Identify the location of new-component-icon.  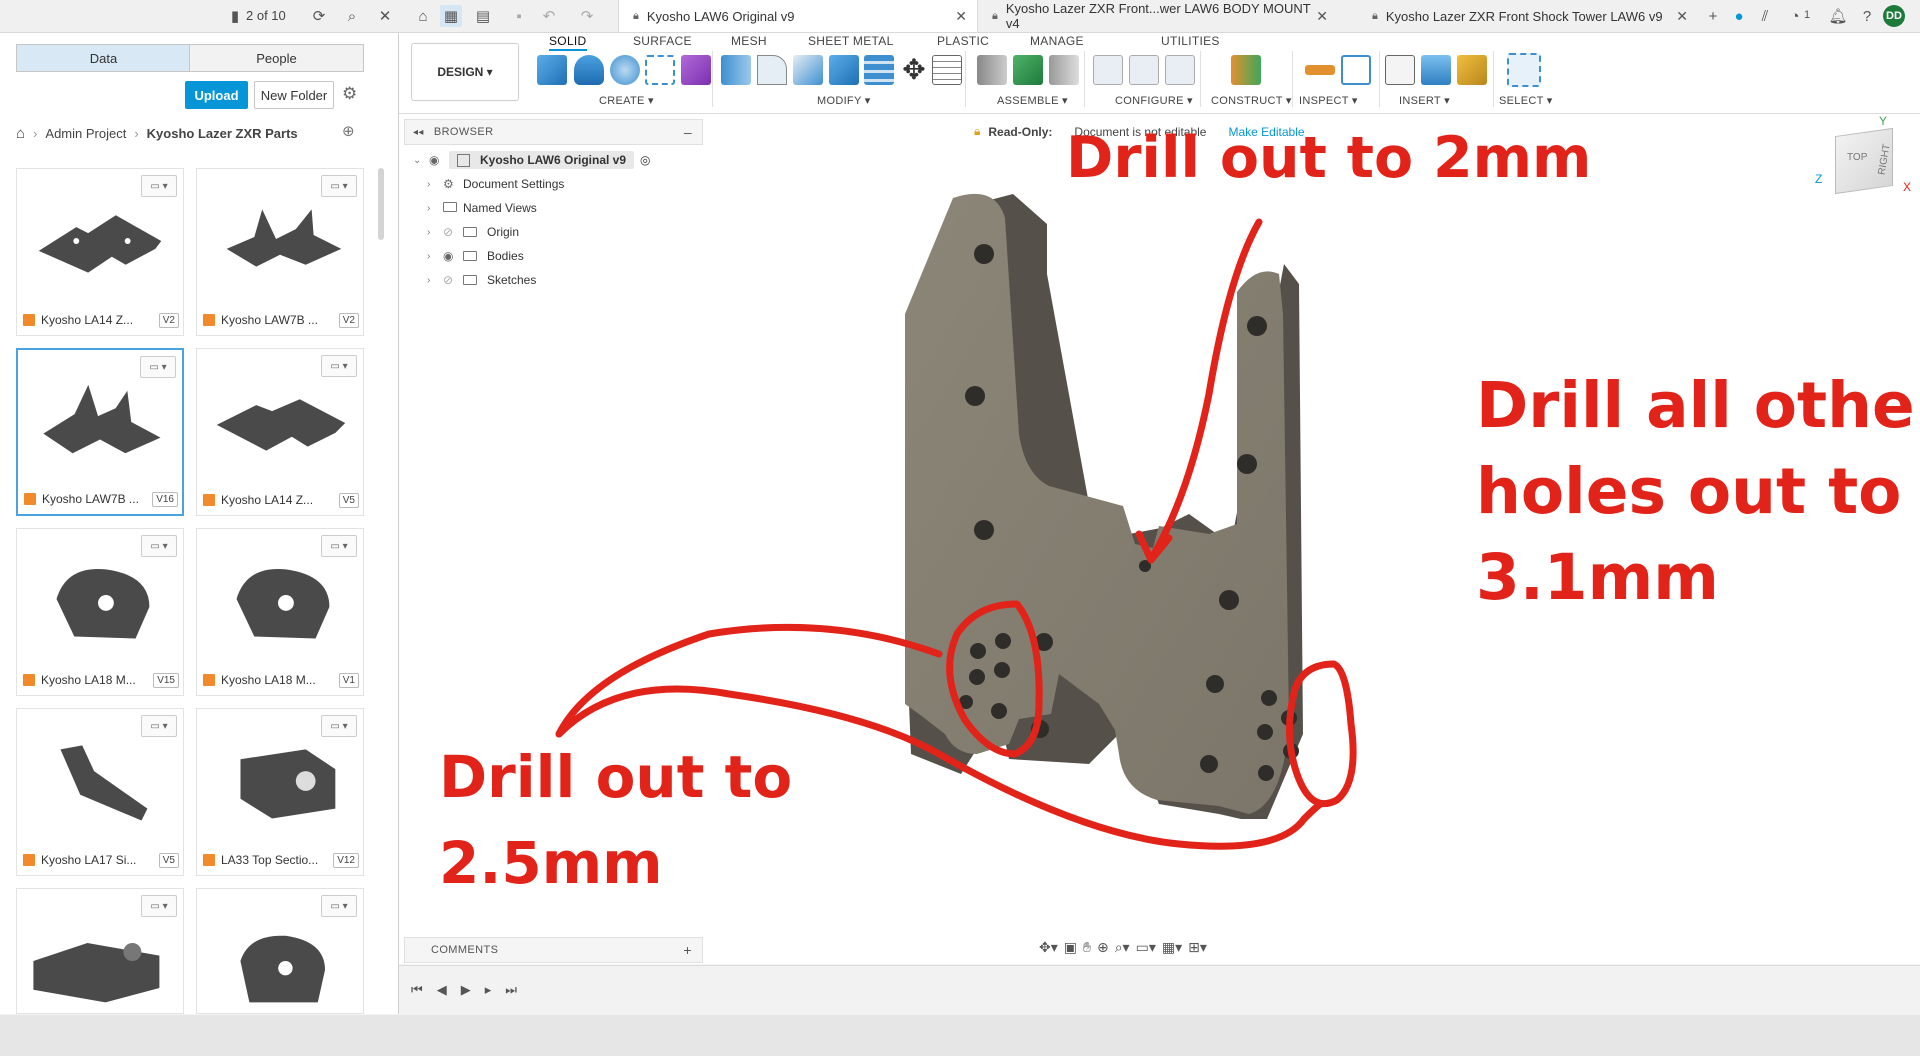
(552, 70).